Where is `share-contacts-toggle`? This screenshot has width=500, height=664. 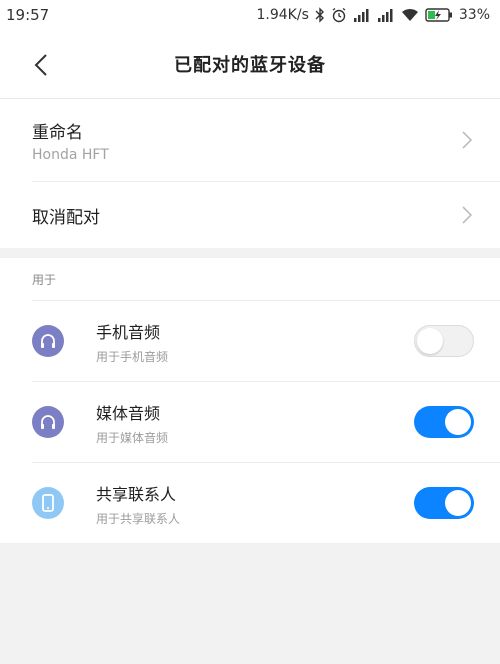 share-contacts-toggle is located at coordinates (444, 503).